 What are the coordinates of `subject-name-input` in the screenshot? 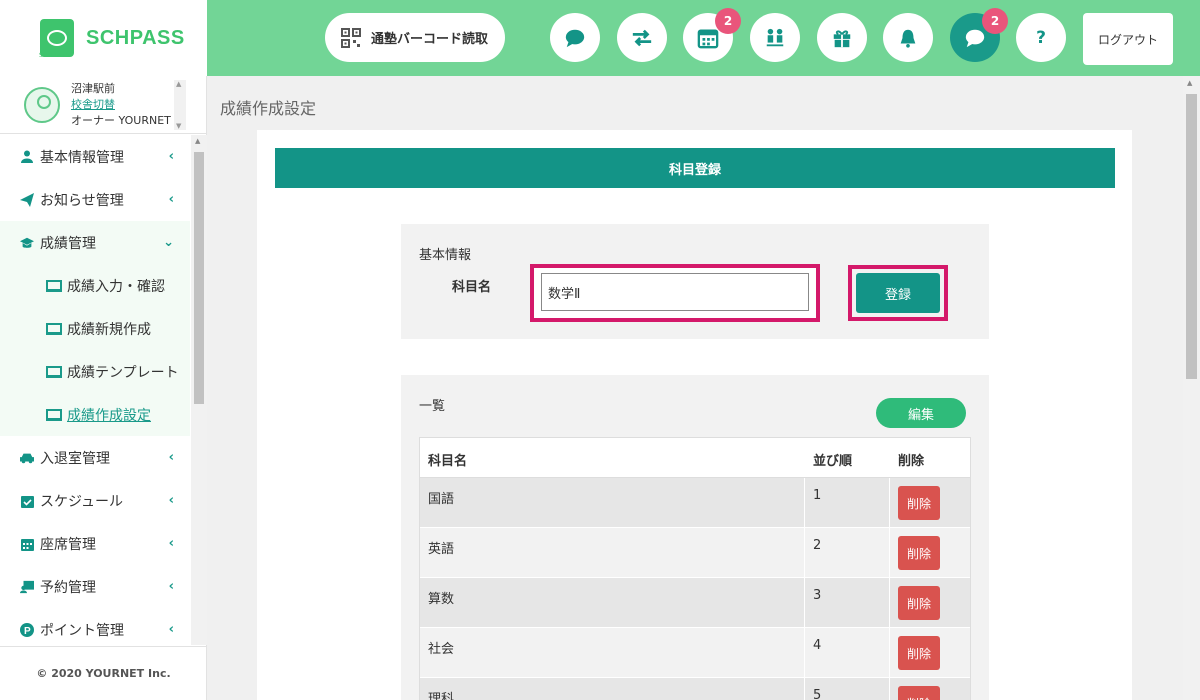 It's located at (675, 292).